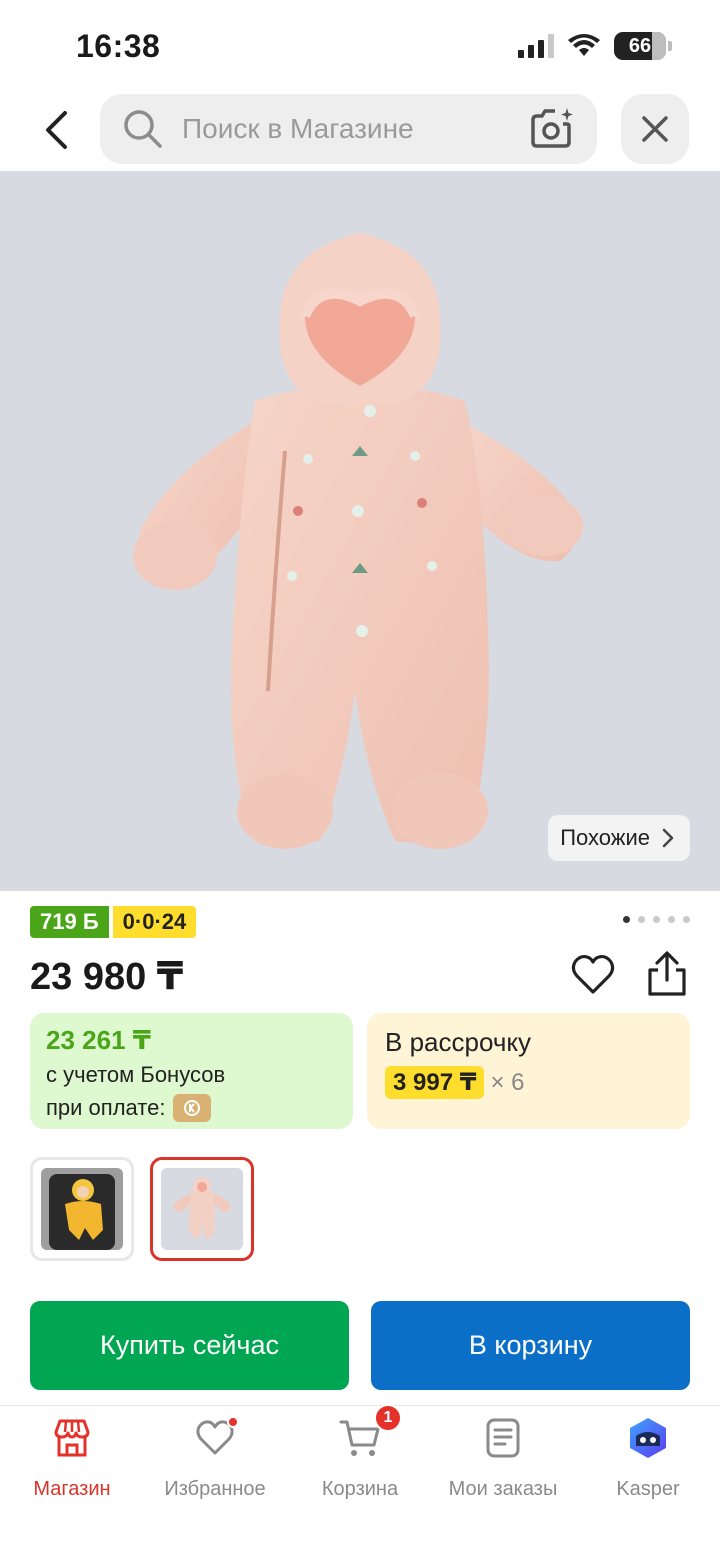 The image size is (720, 1558). I want to click on variant-thumb-yellow, so click(82, 1209).